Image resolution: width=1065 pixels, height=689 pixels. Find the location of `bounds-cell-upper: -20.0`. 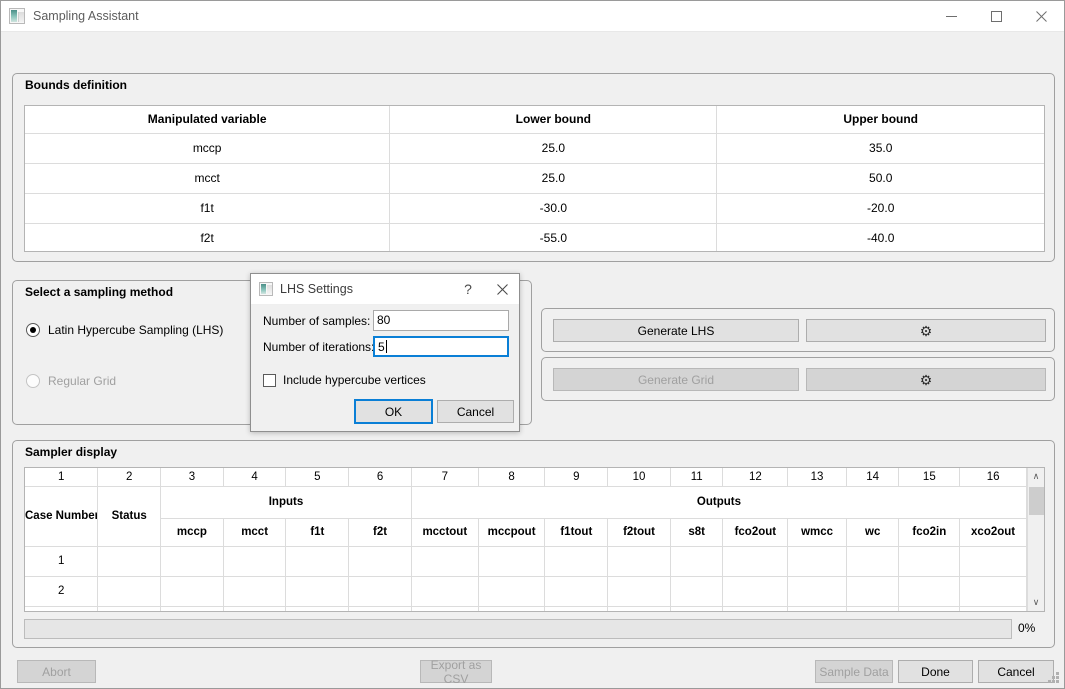

bounds-cell-upper: -20.0 is located at coordinates (880, 208).